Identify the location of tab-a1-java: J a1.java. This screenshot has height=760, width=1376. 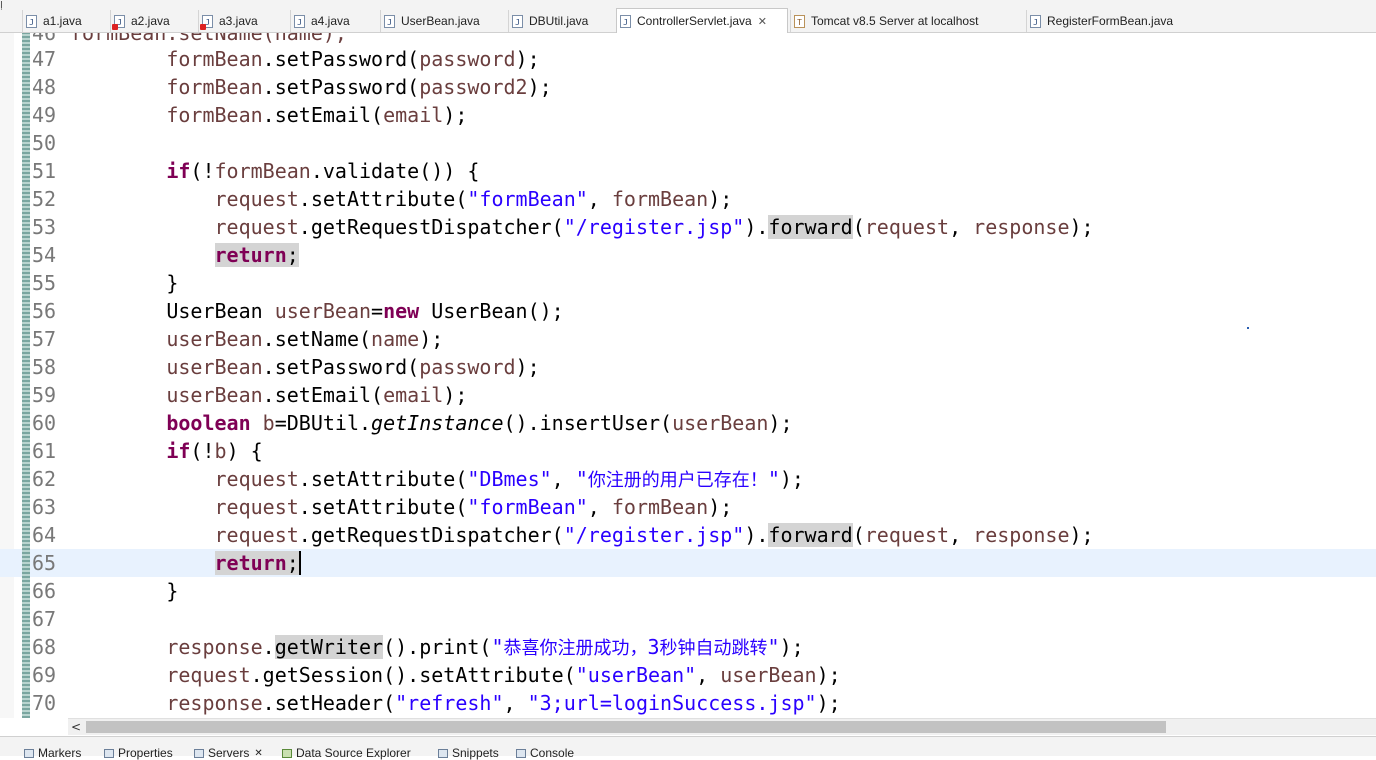
(66, 21).